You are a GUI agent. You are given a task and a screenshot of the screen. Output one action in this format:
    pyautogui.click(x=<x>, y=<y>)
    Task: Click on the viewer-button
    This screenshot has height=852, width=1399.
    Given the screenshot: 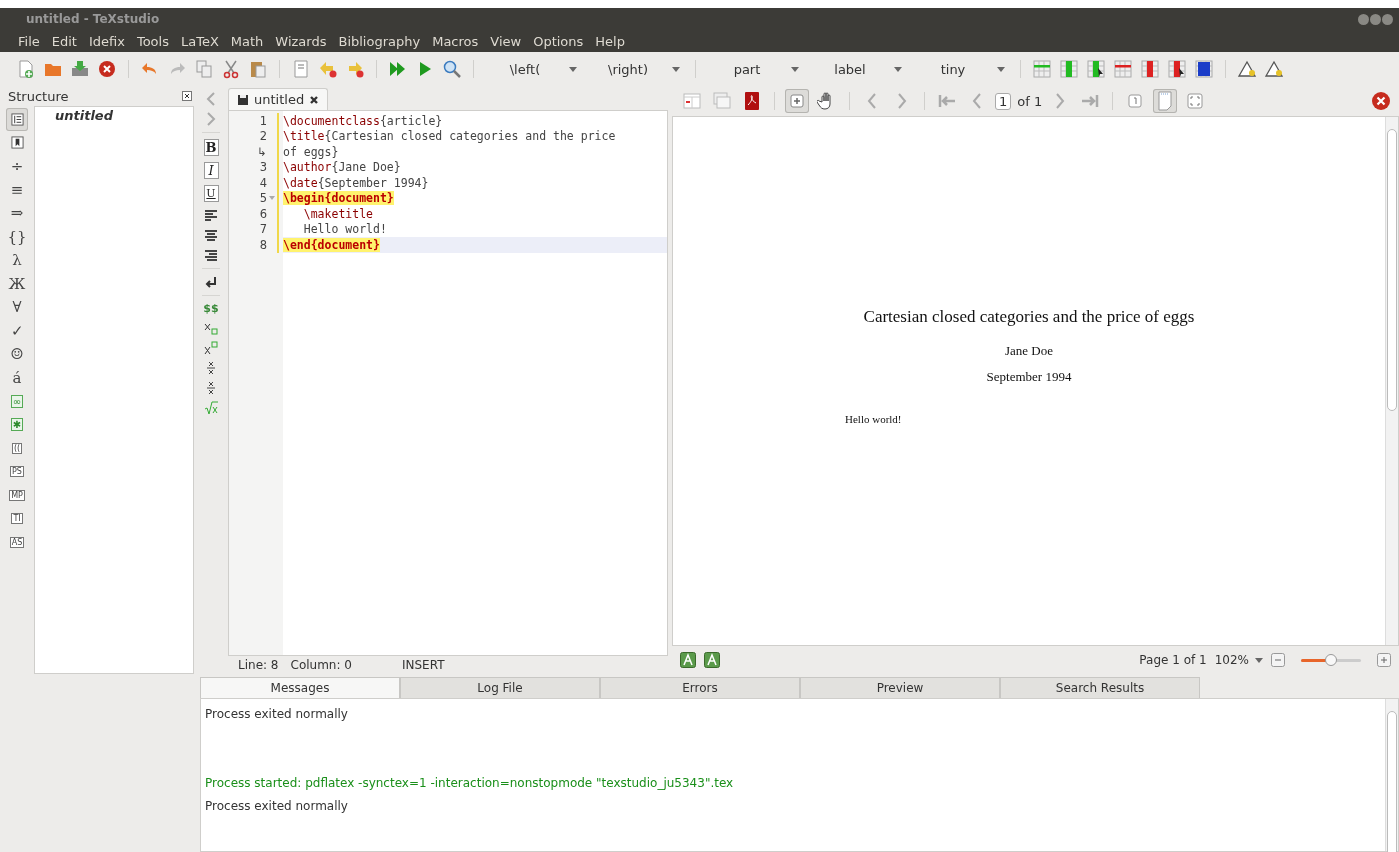 What is the action you would take?
    pyautogui.click(x=797, y=101)
    